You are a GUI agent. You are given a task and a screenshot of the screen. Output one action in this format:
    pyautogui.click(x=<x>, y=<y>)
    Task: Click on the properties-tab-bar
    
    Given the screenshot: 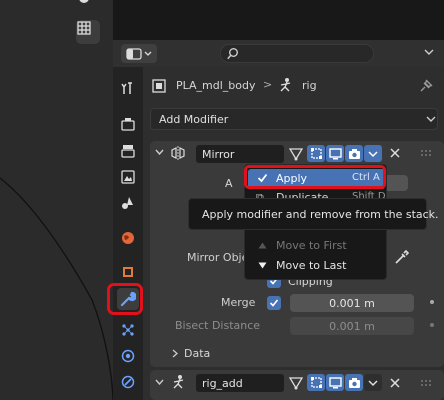 What is the action you would take?
    pyautogui.click(x=125, y=233)
    